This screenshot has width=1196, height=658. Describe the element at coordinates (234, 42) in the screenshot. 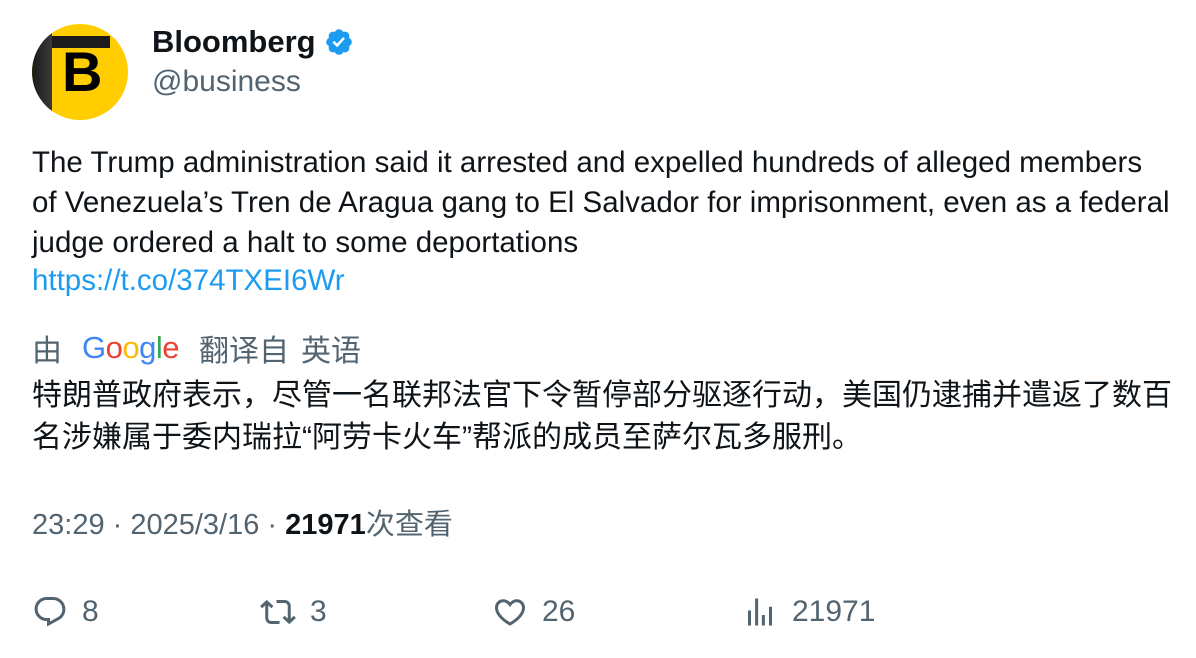

I see `author-display-name: Bloomberg` at that location.